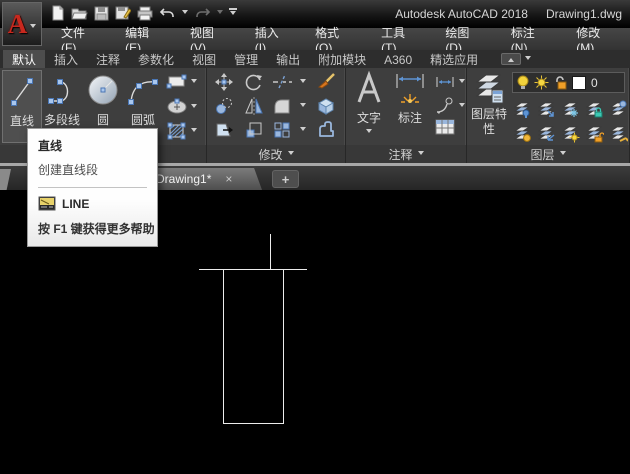 The width and height of the screenshot is (630, 474). What do you see at coordinates (594, 133) in the screenshot?
I see `layer-unlock-tool-icon` at bounding box center [594, 133].